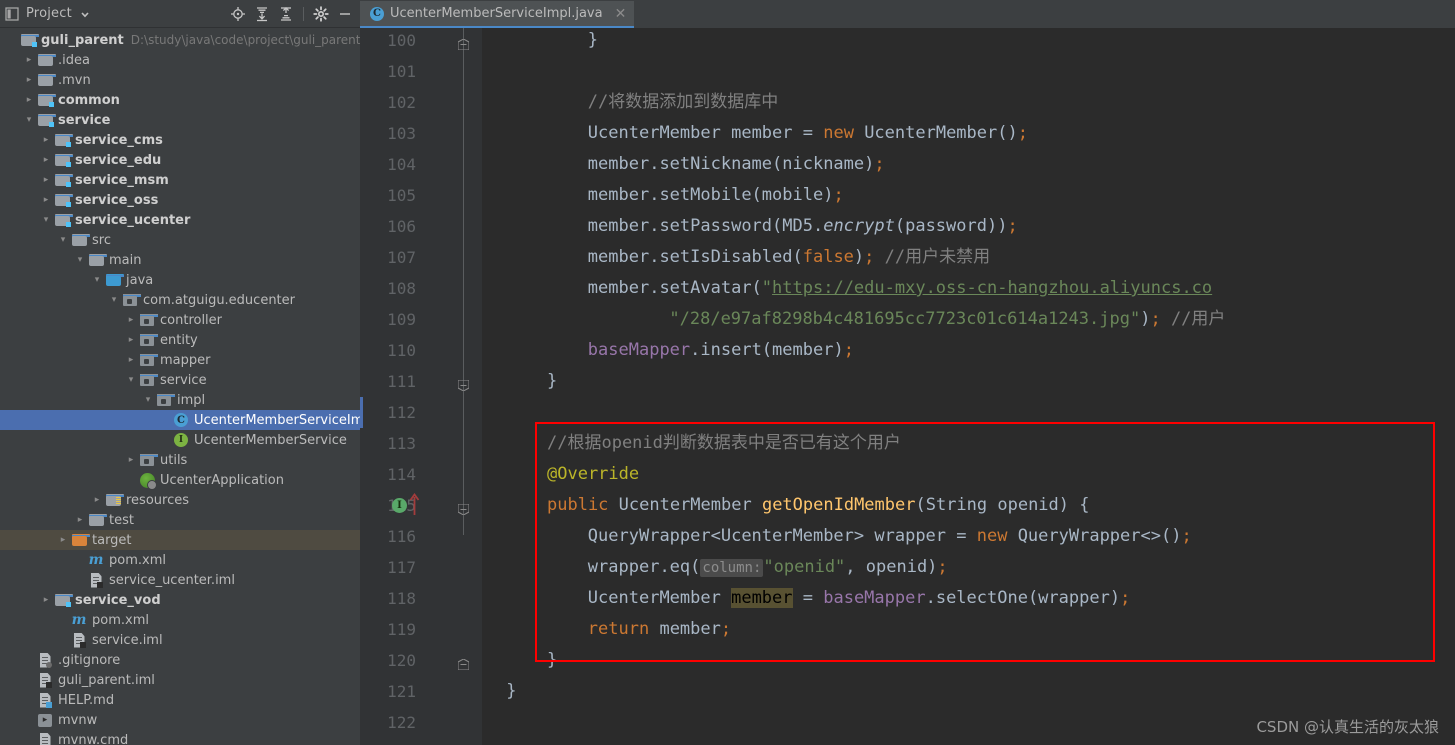 Image resolution: width=1455 pixels, height=745 pixels. What do you see at coordinates (85, 13) in the screenshot?
I see `chevron-down-icon` at bounding box center [85, 13].